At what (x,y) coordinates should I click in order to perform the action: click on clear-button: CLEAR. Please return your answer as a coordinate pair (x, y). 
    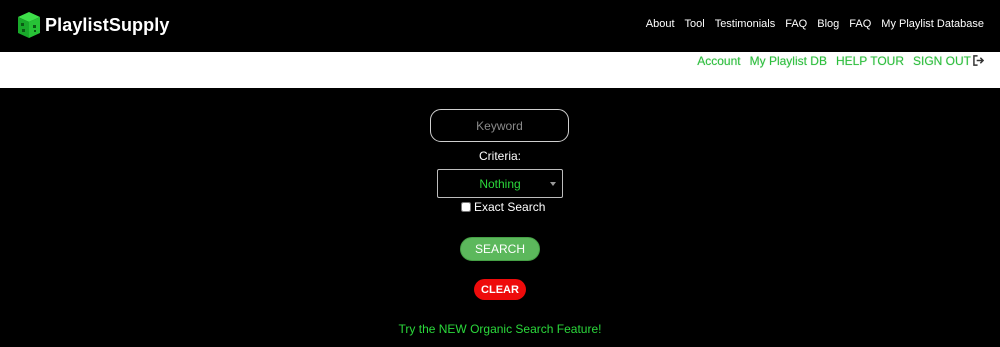
    Looking at the image, I should click on (500, 289).